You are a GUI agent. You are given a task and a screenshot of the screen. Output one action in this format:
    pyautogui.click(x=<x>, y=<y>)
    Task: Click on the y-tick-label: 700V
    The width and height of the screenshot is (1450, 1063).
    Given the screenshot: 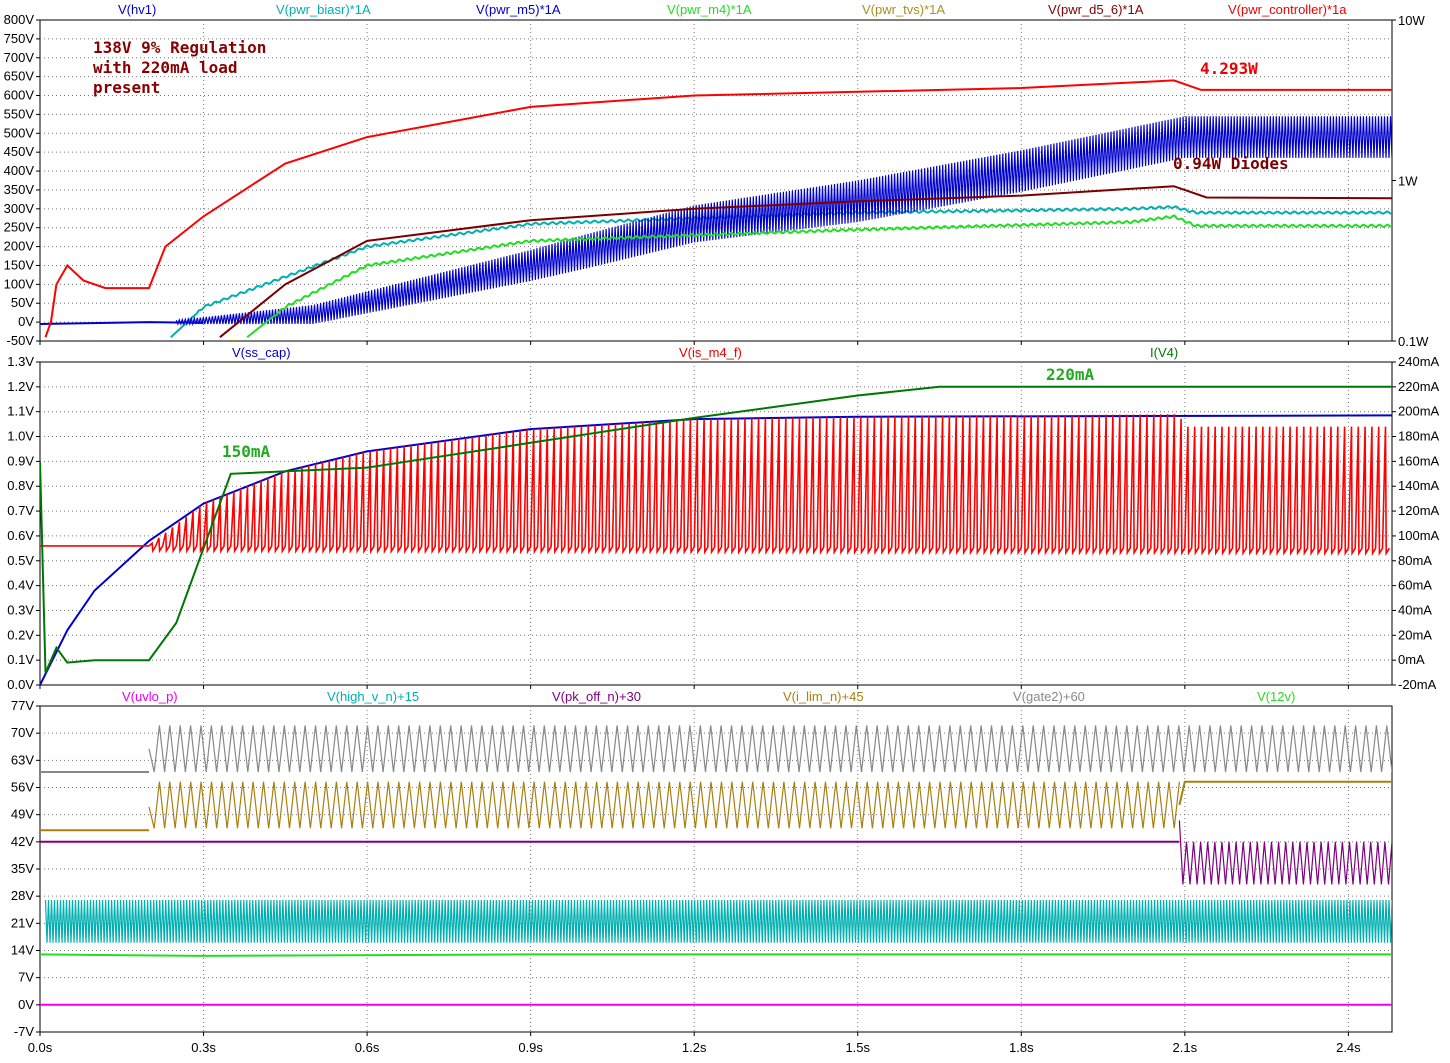 What is the action you would take?
    pyautogui.click(x=19, y=57)
    